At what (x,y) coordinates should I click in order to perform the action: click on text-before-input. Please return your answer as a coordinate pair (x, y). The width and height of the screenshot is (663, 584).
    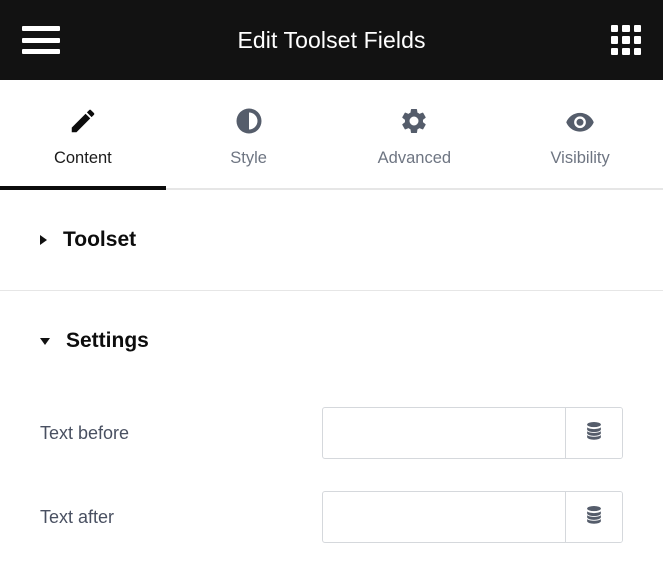
    Looking at the image, I should click on (444, 433).